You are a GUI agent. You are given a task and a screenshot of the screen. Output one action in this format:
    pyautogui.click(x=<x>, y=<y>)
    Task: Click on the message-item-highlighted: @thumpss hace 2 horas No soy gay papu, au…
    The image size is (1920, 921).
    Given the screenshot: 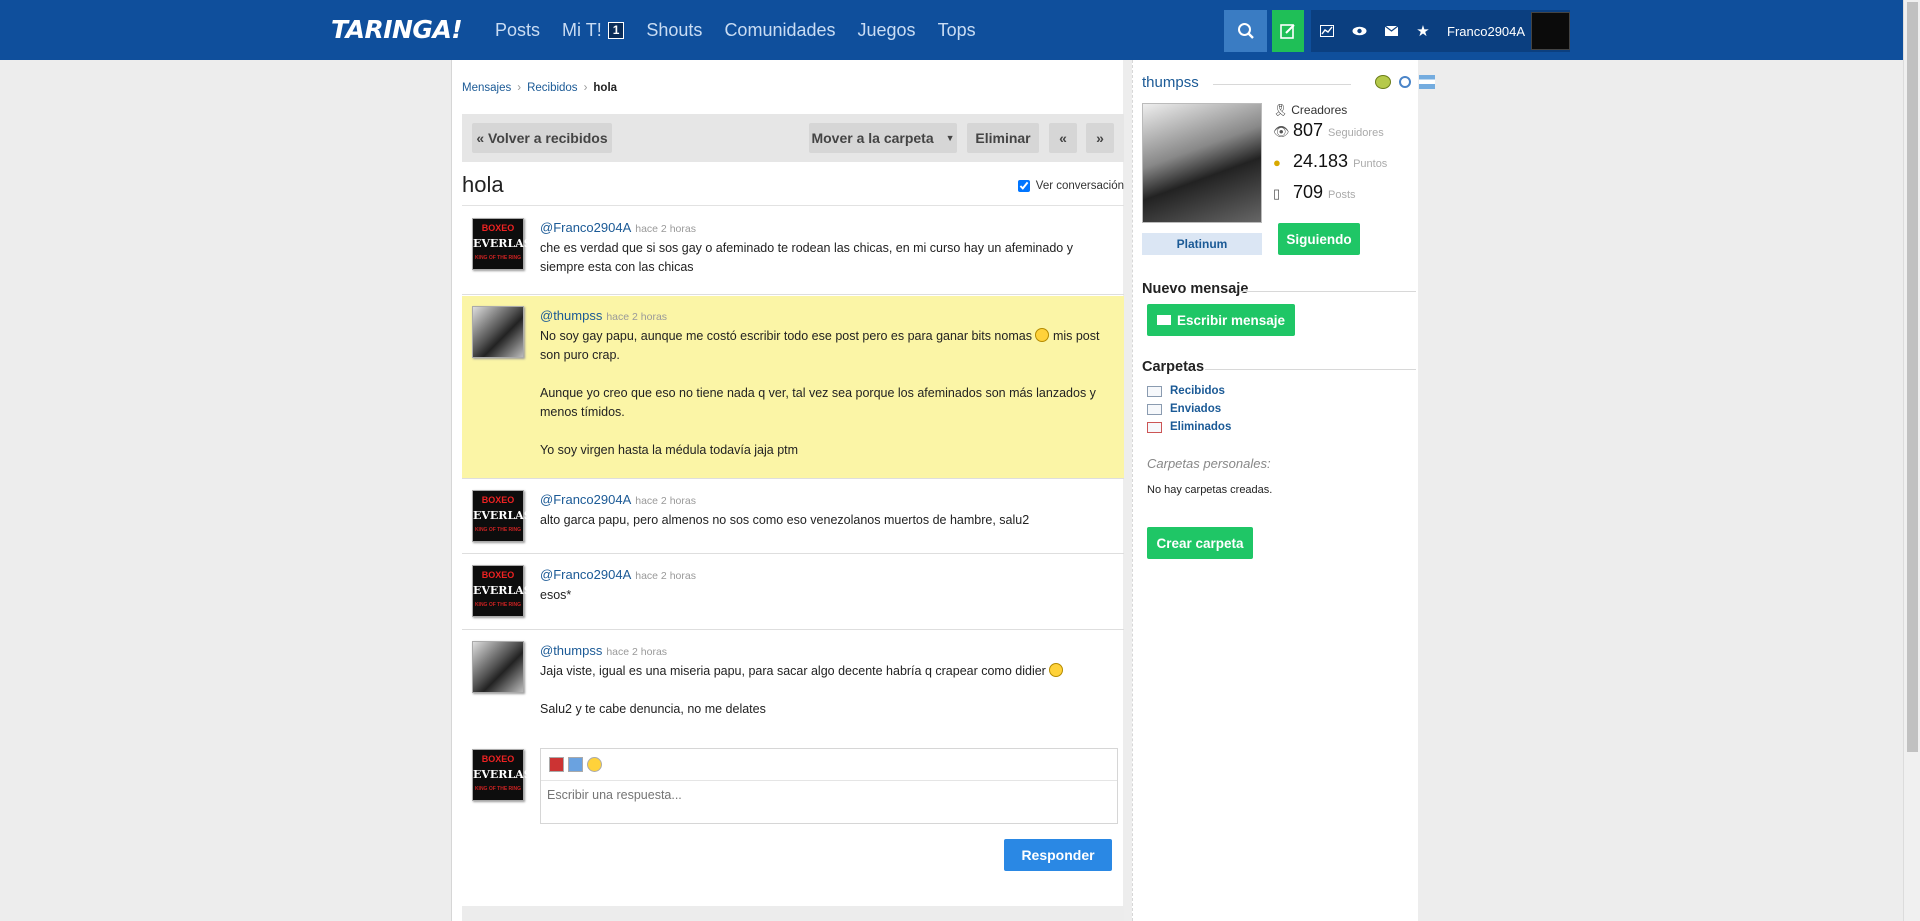 What is the action you would take?
    pyautogui.click(x=793, y=387)
    